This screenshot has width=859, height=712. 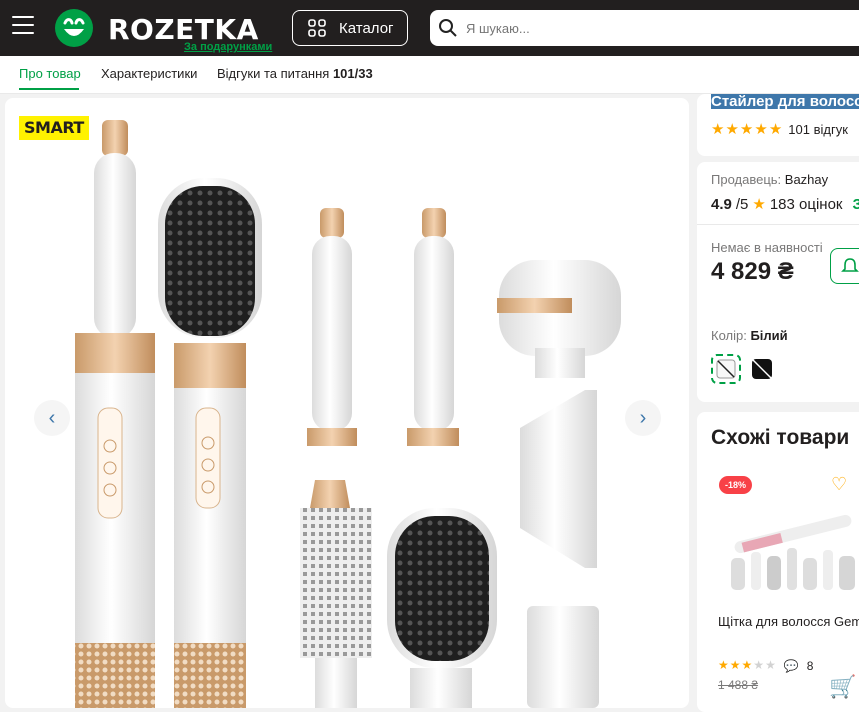 What do you see at coordinates (762, 369) in the screenshot?
I see `color-swatch-black` at bounding box center [762, 369].